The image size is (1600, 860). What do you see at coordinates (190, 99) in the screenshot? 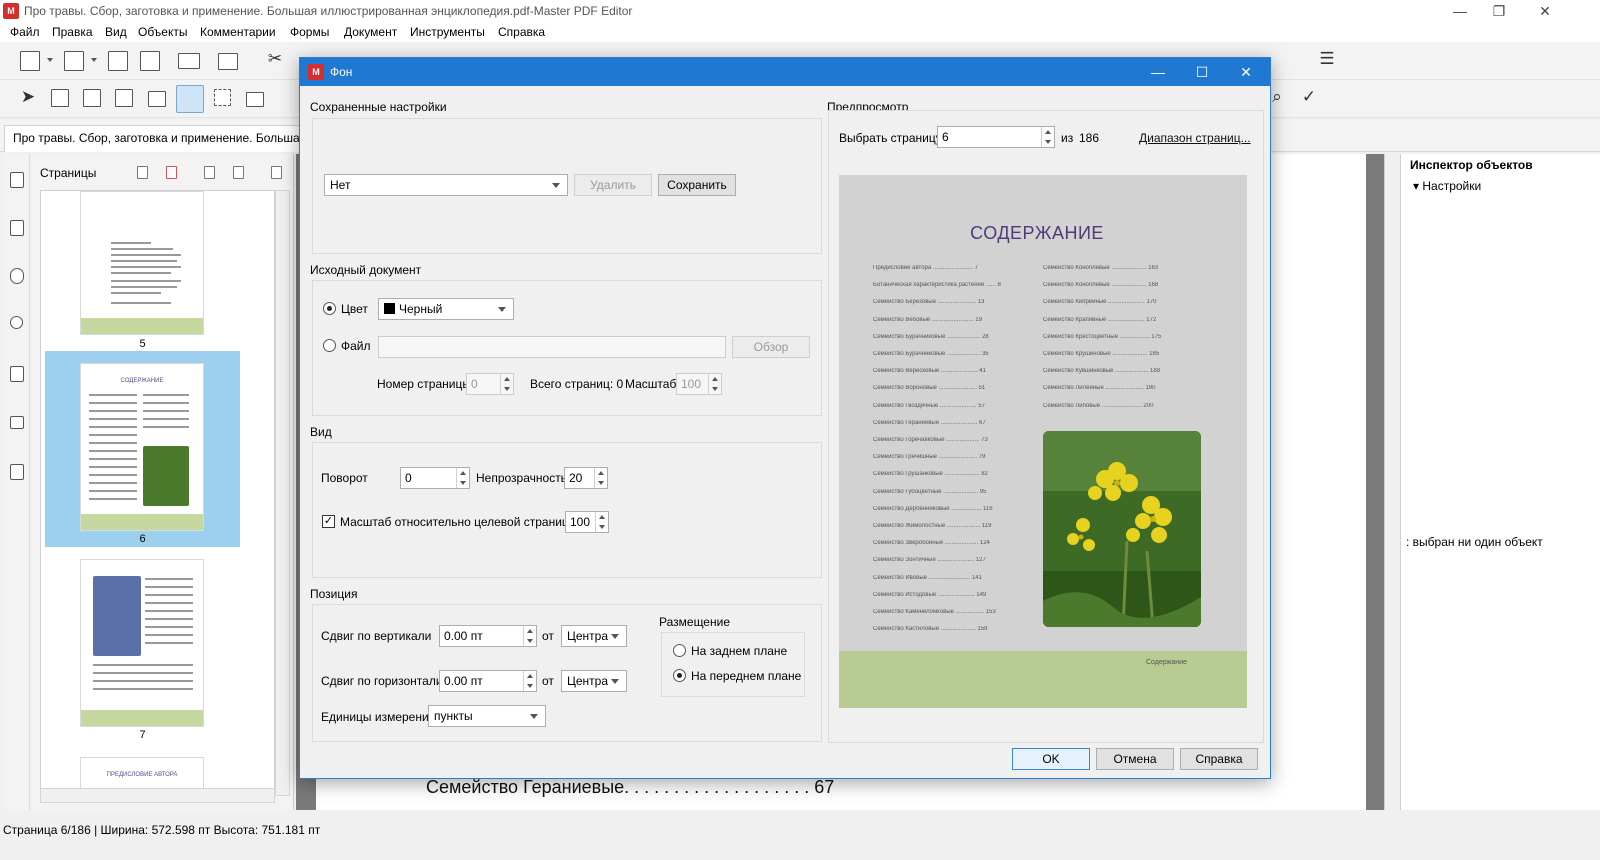
I see `hand-tool-icon` at bounding box center [190, 99].